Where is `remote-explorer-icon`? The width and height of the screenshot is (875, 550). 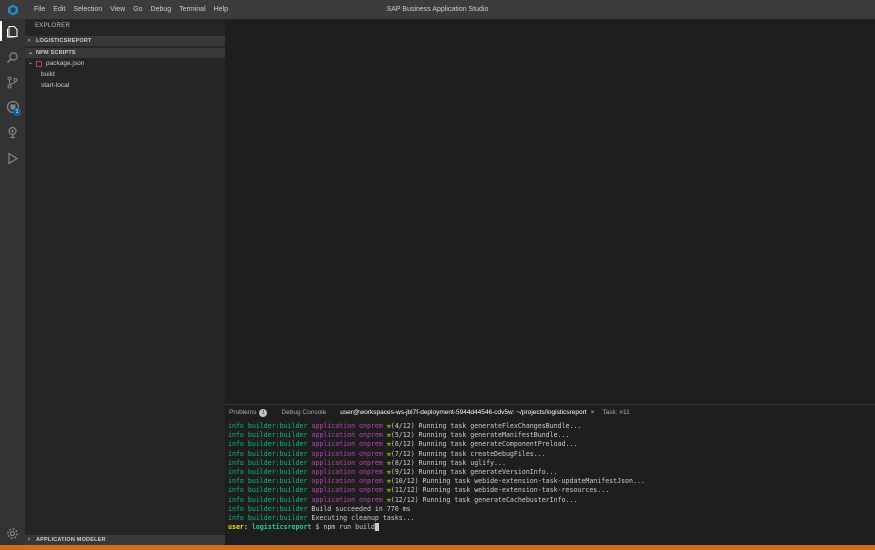
remote-explorer-icon is located at coordinates (12, 132).